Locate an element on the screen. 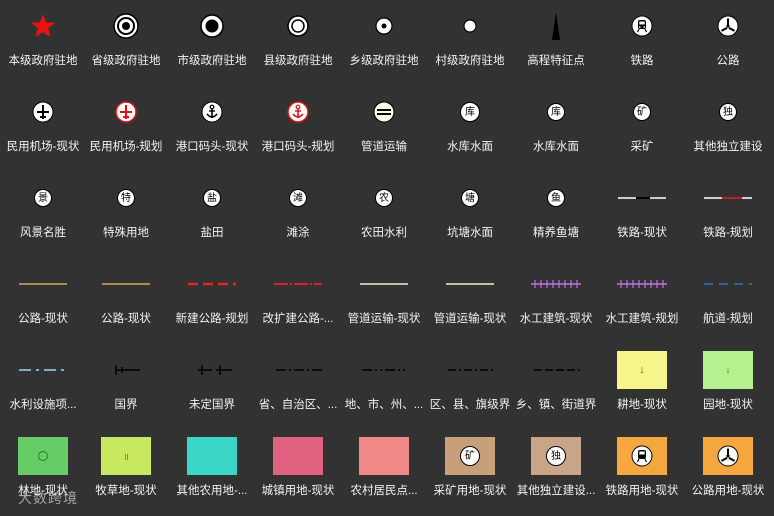 Image resolution: width=774 pixels, height=516 pixels. legend-item: 国界 is located at coordinates (126, 387).